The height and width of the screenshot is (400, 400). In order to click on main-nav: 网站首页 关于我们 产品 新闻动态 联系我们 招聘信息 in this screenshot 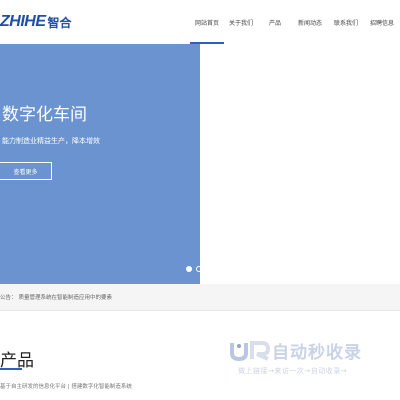, I will do `click(295, 22)`.